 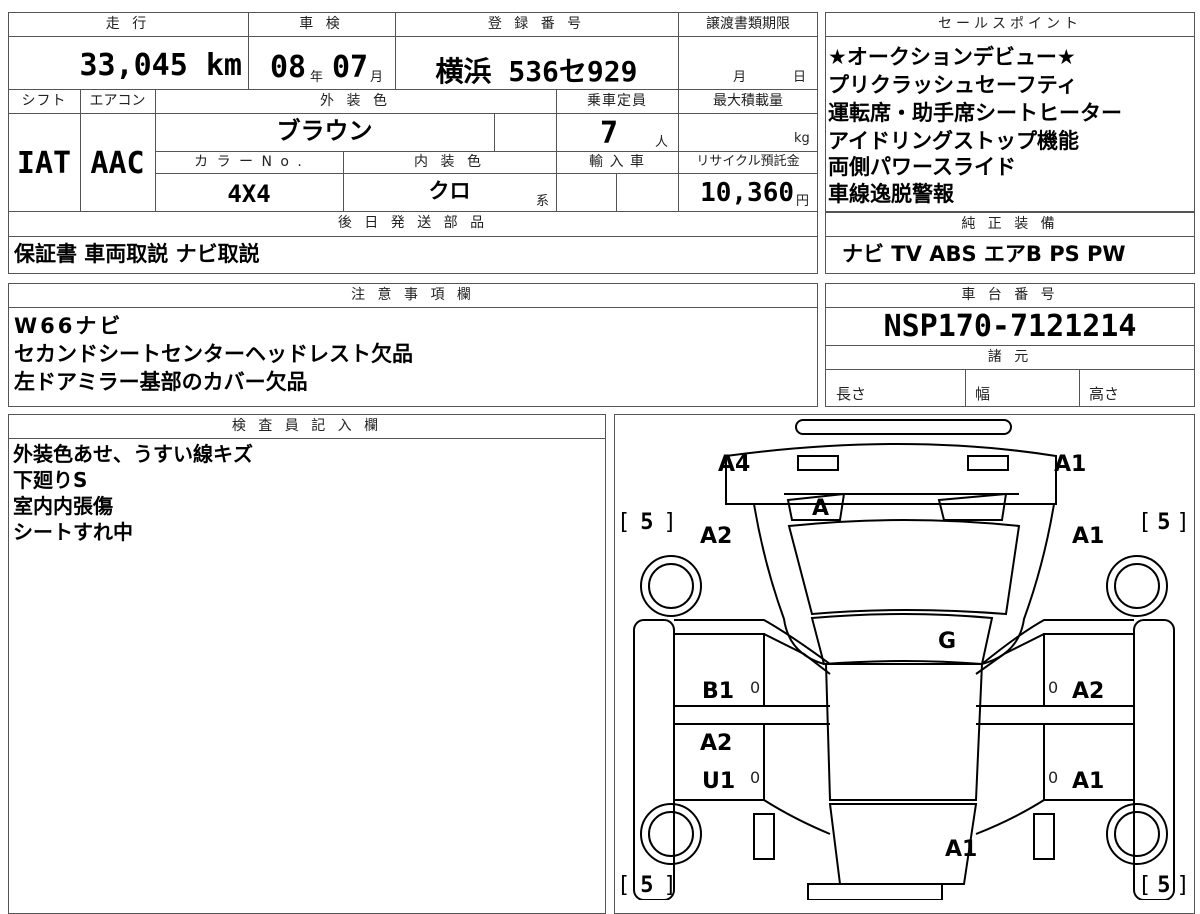 What do you see at coordinates (975, 113) in the screenshot?
I see `sales-point-3: 運転席・助手席シートヒーター` at bounding box center [975, 113].